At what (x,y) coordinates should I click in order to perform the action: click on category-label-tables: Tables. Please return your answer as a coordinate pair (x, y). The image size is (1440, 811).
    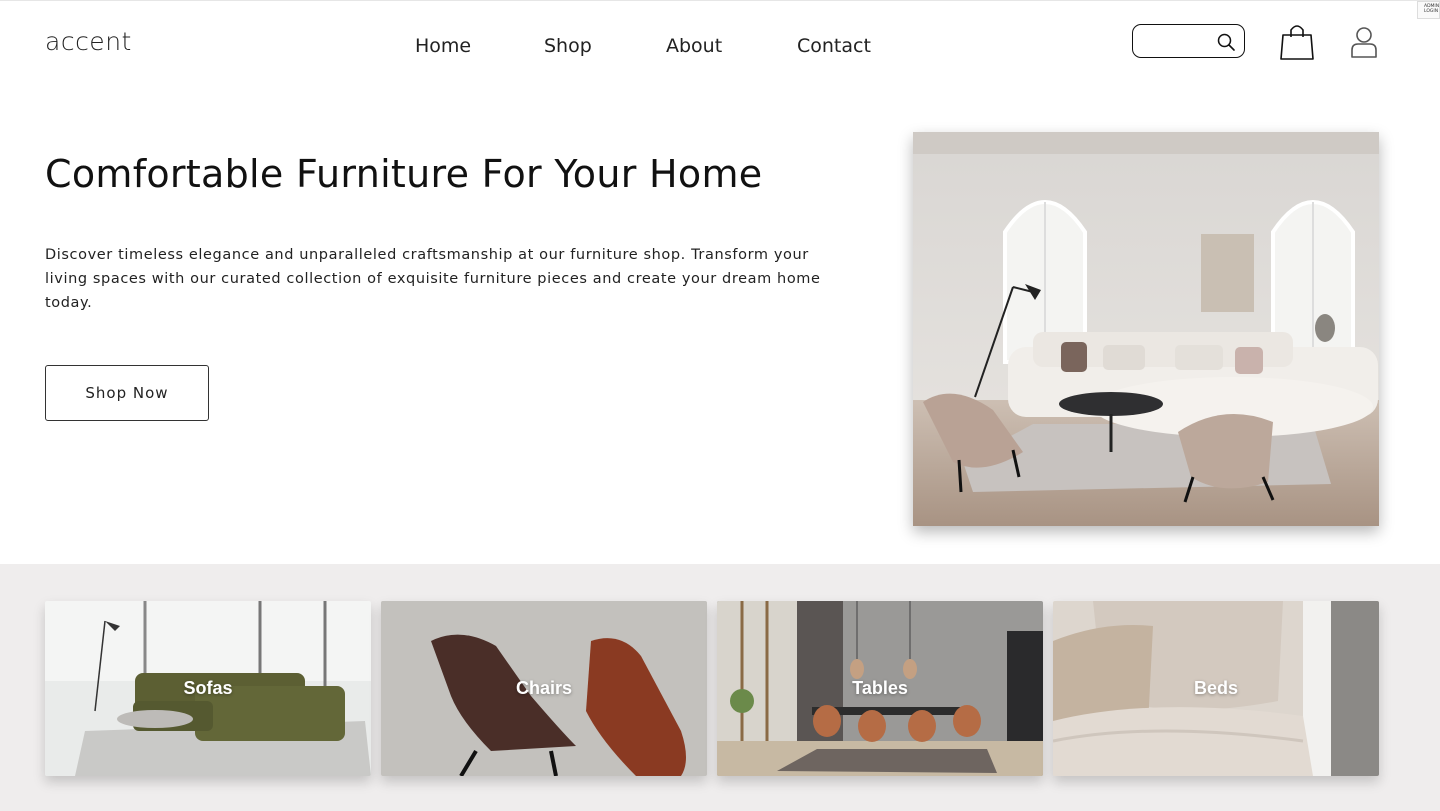
    Looking at the image, I should click on (880, 688).